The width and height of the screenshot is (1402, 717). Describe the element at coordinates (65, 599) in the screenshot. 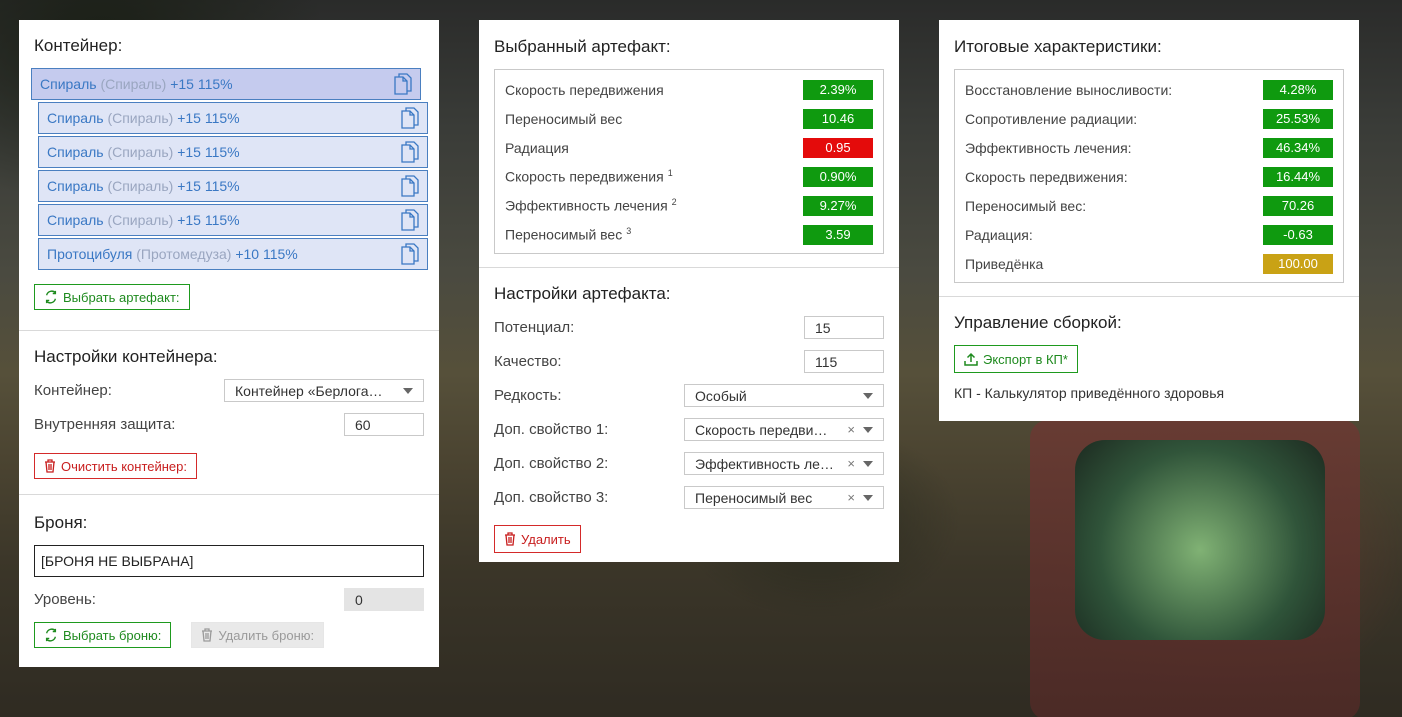

I see `level-label: Уровень:` at that location.